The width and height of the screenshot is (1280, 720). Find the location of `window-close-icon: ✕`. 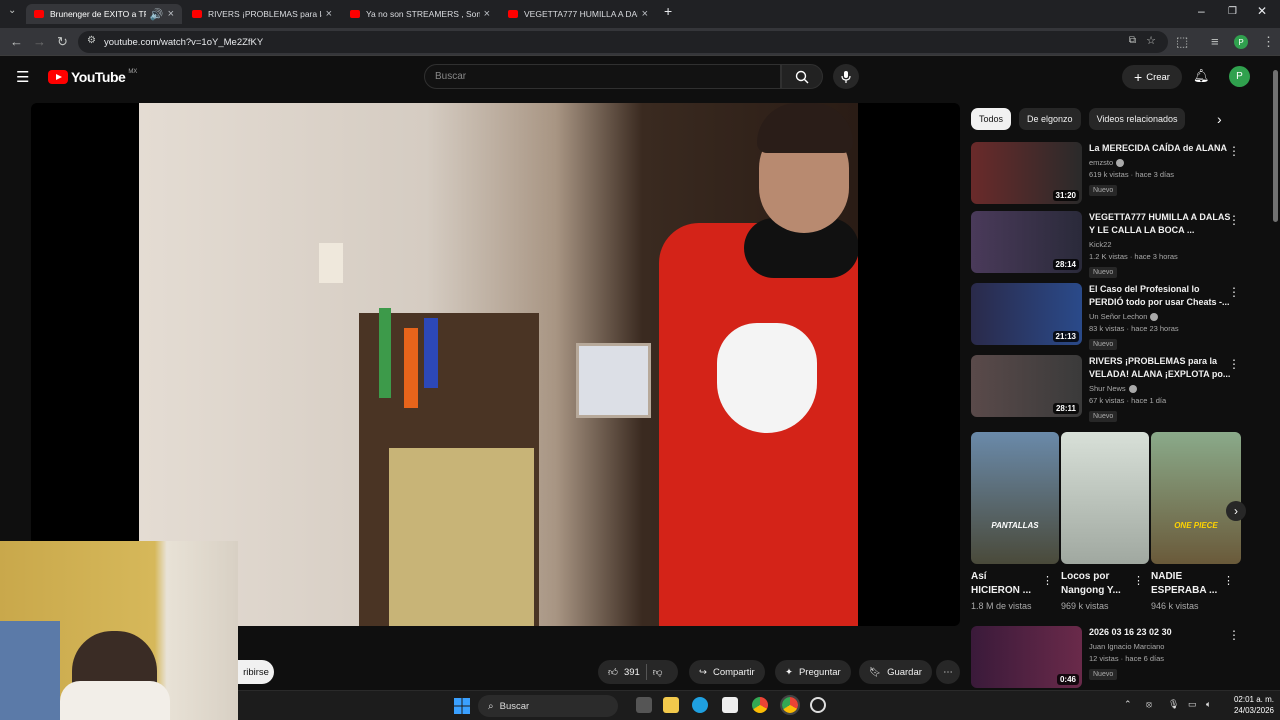

window-close-icon: ✕ is located at coordinates (1262, 11).